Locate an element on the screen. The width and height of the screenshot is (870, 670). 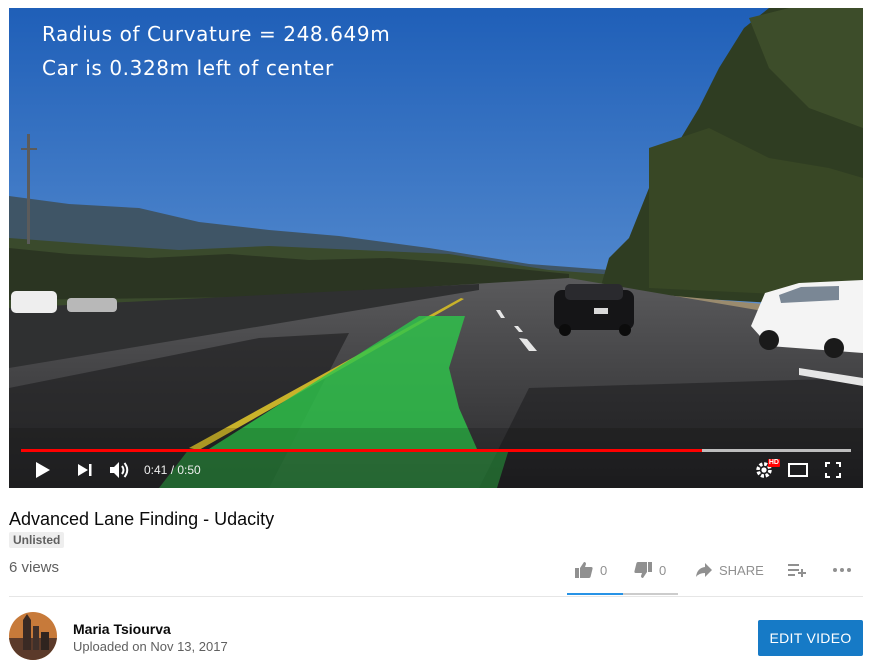
like-button: 0 is located at coordinates (590, 570).